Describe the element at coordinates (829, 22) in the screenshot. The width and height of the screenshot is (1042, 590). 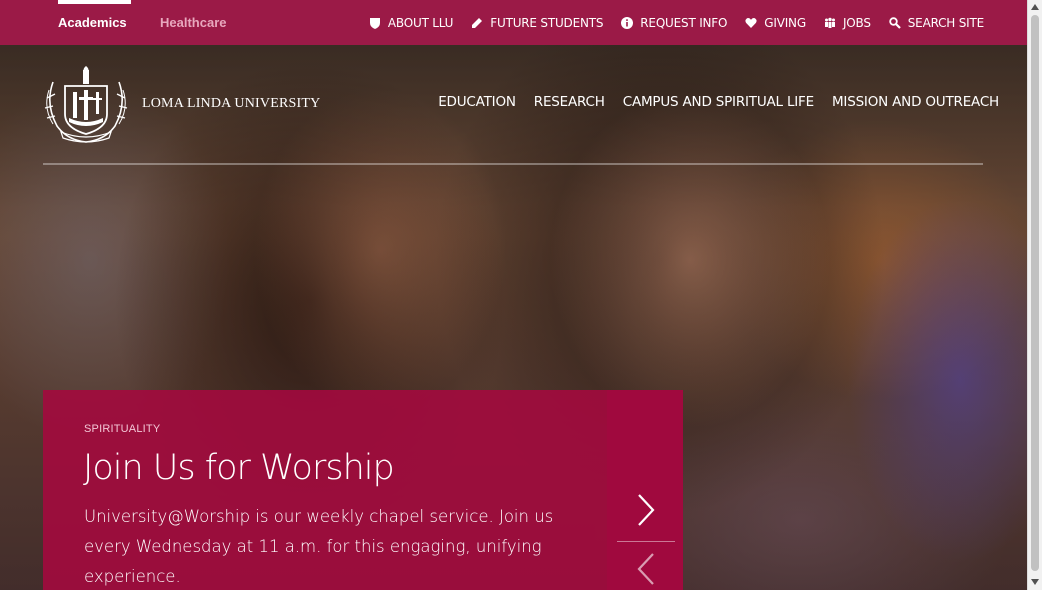
I see `people-icon` at that location.